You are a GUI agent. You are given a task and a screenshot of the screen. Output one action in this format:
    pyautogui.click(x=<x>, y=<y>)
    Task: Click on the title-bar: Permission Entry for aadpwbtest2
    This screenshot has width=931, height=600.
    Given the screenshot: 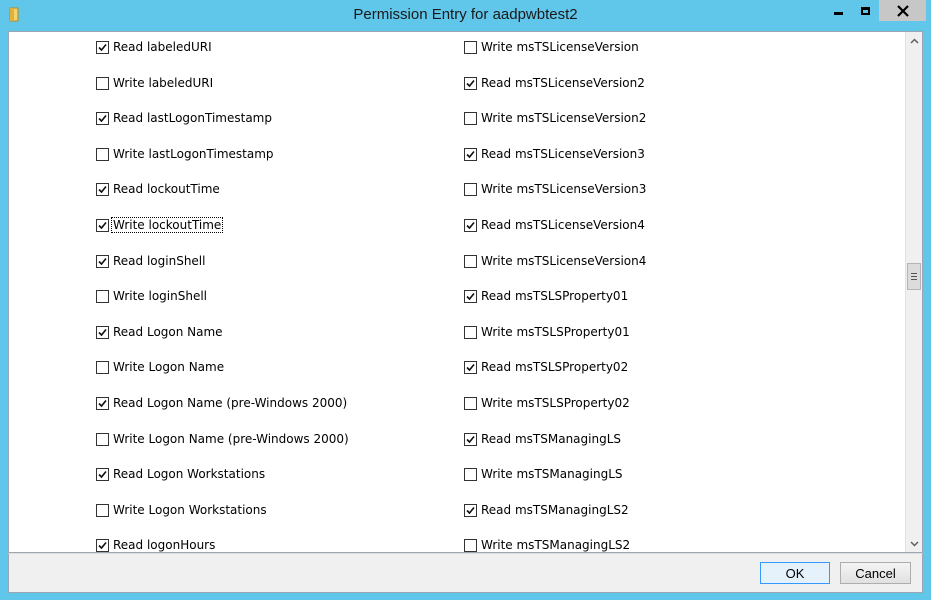 What is the action you would take?
    pyautogui.click(x=465, y=15)
    